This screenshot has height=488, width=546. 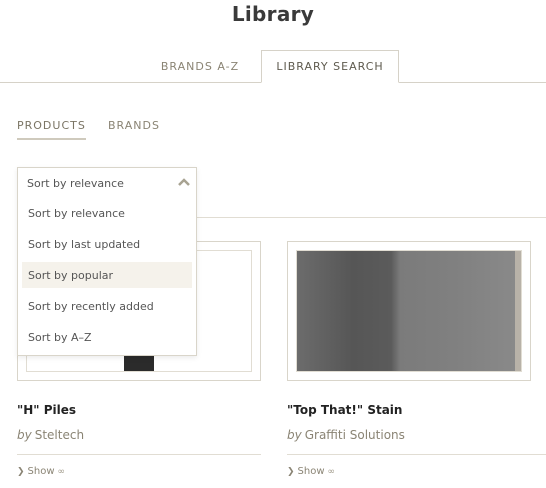 I want to click on product-brand-line: by Graffiti Solutions, so click(x=346, y=435).